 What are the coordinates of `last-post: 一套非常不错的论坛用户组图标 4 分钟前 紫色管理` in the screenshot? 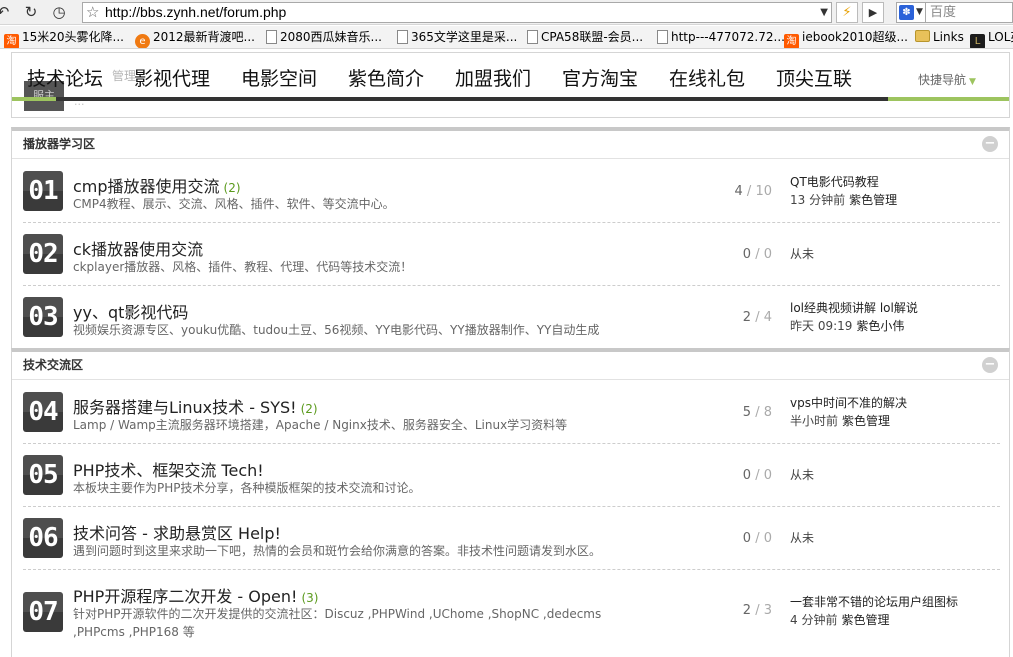 It's located at (874, 611).